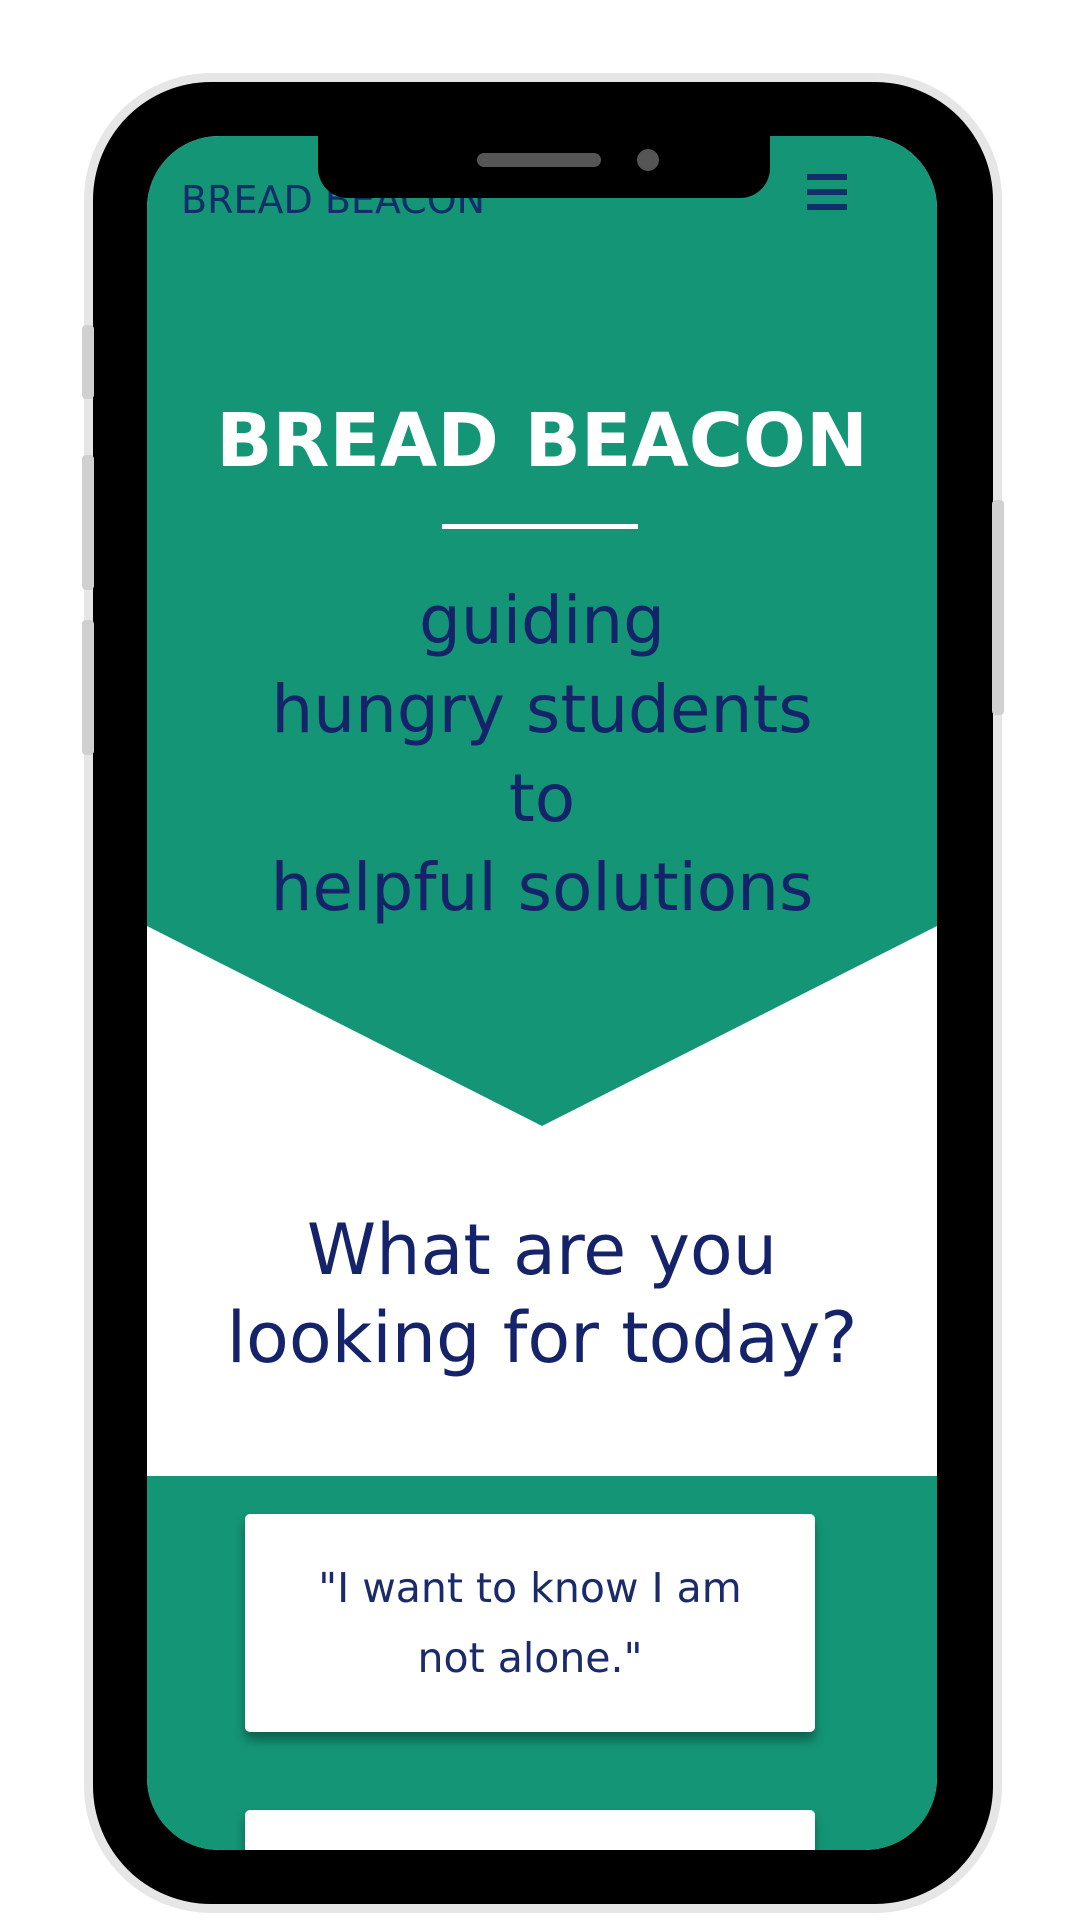 This screenshot has height=1920, width=1080. What do you see at coordinates (542, 1294) in the screenshot?
I see `question-heading: What are you looking for today?` at bounding box center [542, 1294].